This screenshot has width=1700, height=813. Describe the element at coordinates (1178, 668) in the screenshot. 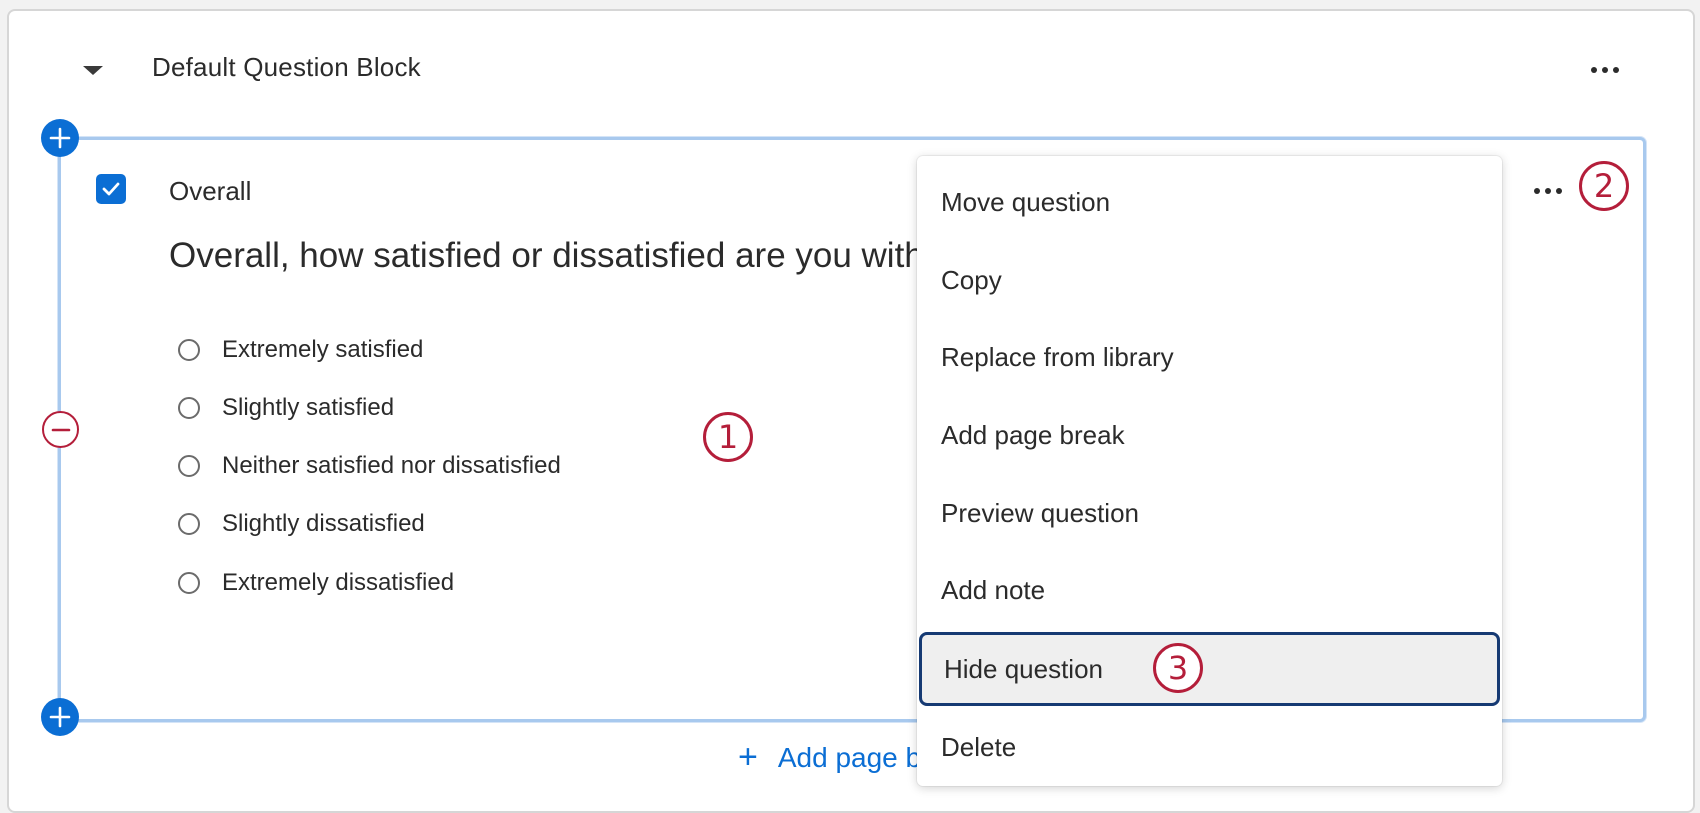

I see `callout-badge-3: 3` at that location.